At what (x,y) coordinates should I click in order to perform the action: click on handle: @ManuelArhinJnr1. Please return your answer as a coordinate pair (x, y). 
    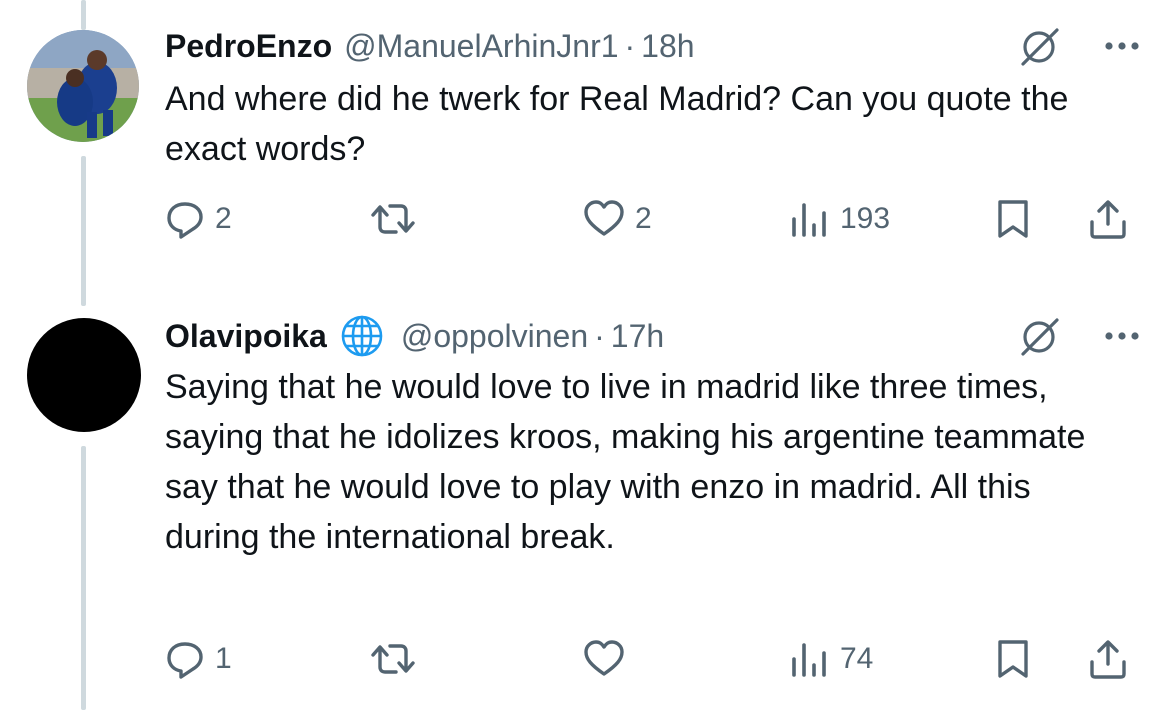
    Looking at the image, I should click on (481, 46).